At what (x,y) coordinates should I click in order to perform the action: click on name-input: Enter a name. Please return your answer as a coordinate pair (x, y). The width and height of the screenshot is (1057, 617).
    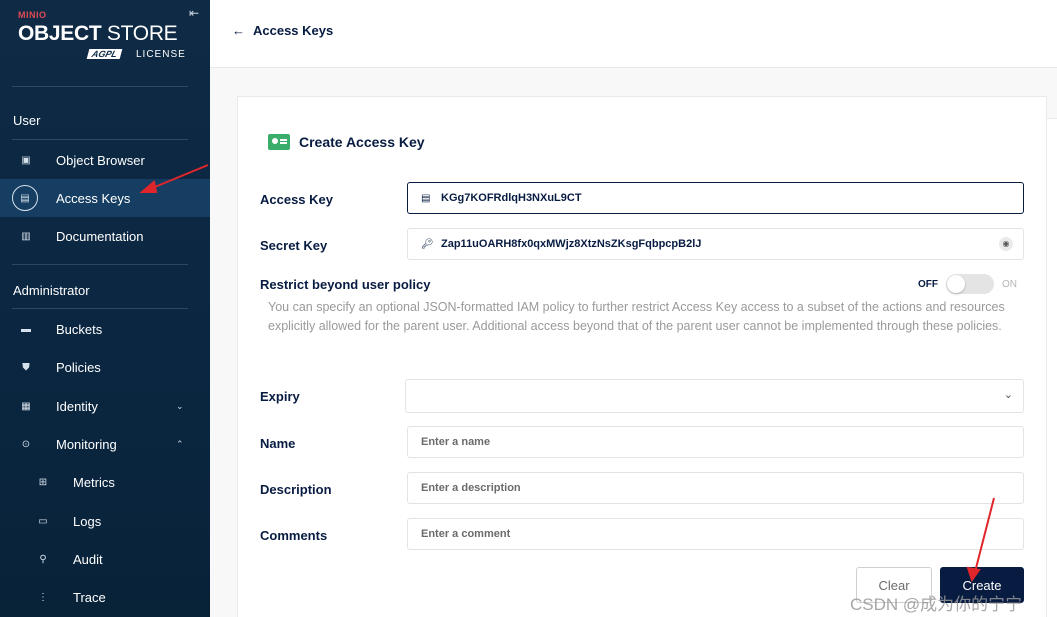
    Looking at the image, I should click on (715, 442).